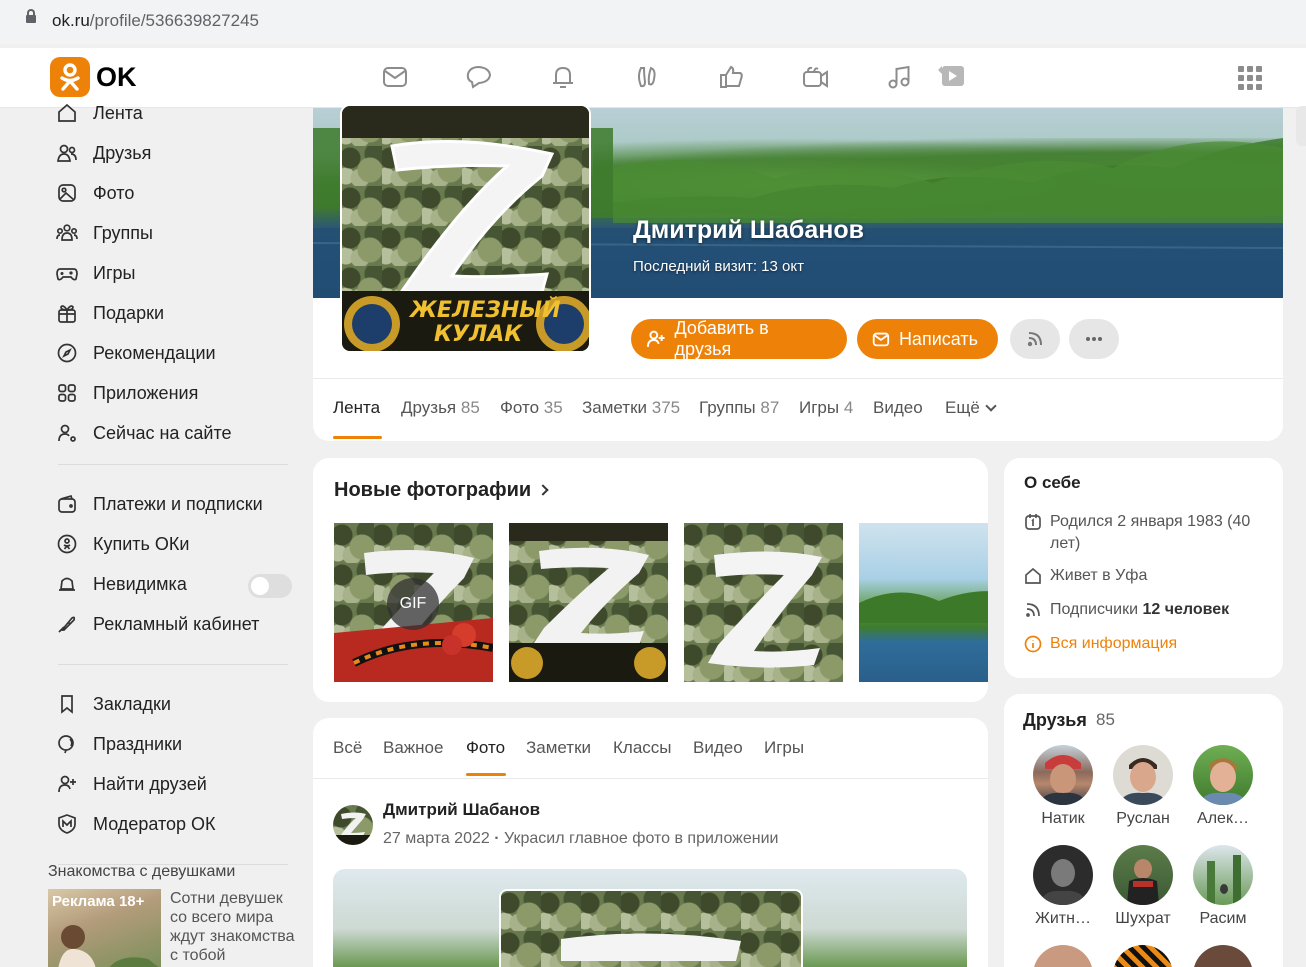 The image size is (1306, 967). I want to click on sidebar-item-payments: Платежи и подписки, so click(172, 504).